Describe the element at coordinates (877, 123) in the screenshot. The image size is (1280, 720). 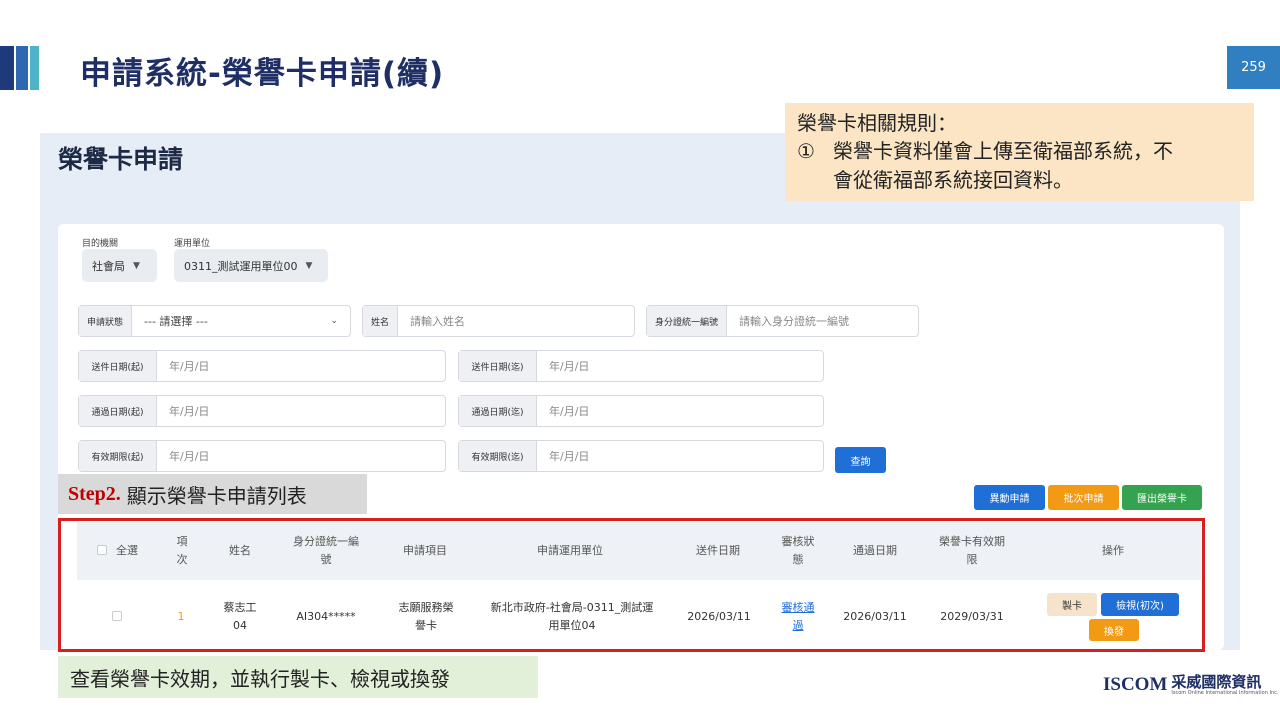
I see `rules-title: 榮譽卡相關規則：` at that location.